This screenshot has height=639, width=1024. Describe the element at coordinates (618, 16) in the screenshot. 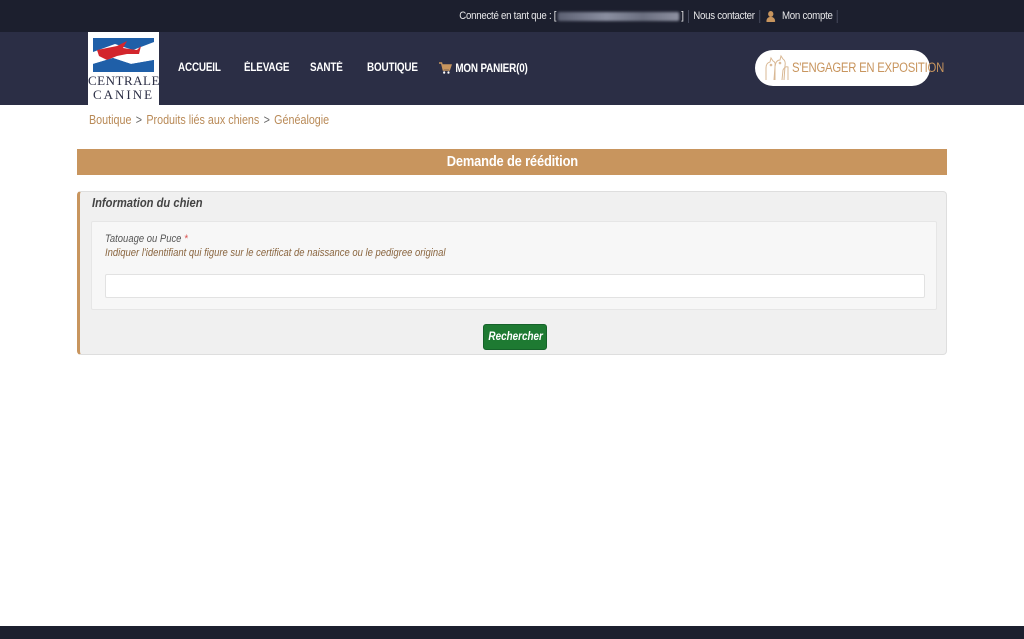

I see `blurred-username` at that location.